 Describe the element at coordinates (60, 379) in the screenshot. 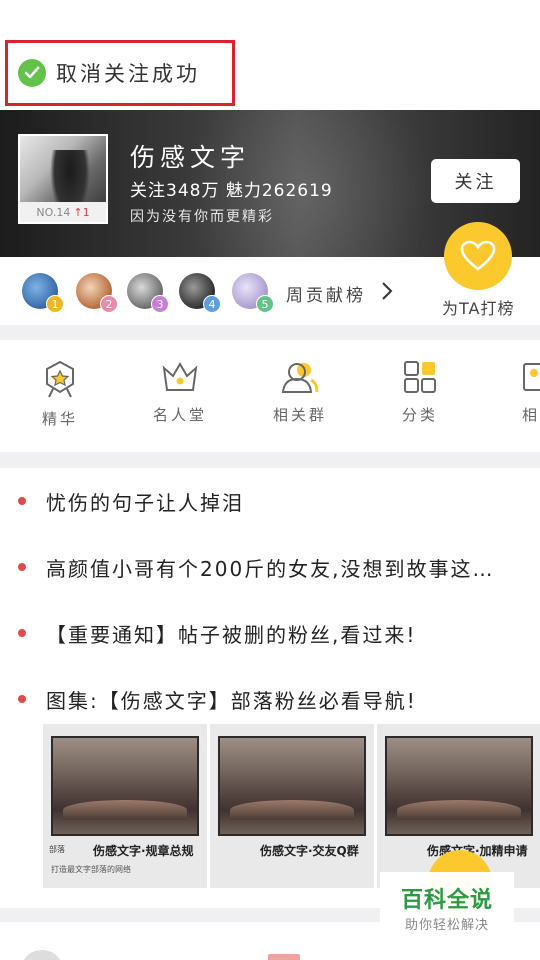

I see `medal-icon` at that location.